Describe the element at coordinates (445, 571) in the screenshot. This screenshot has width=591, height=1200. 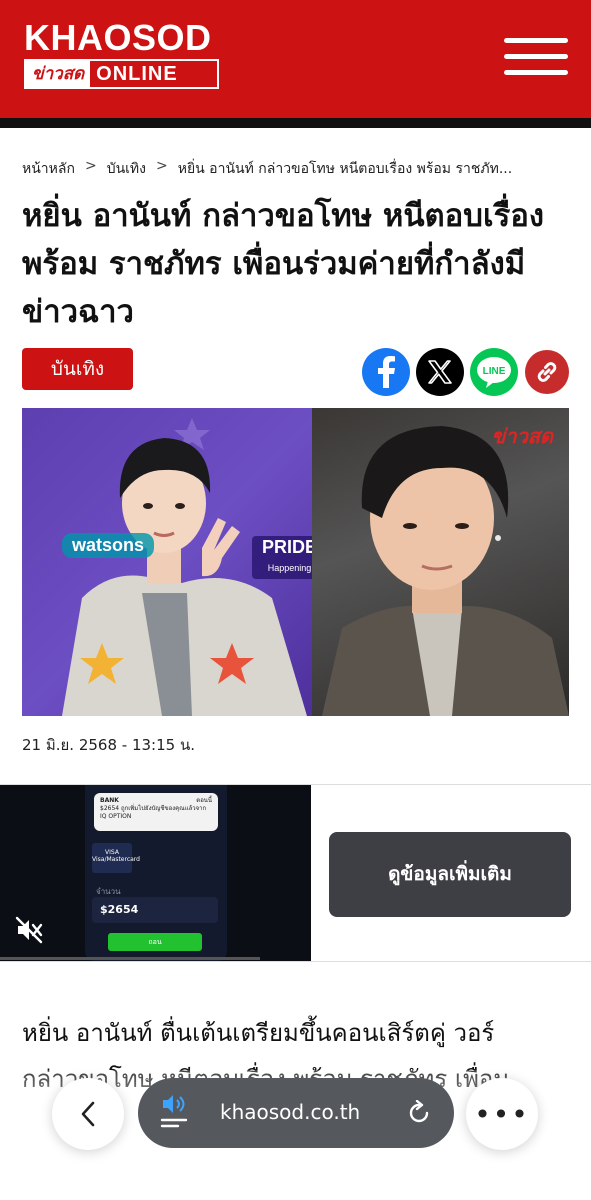
I see `hero-right-illustration` at that location.